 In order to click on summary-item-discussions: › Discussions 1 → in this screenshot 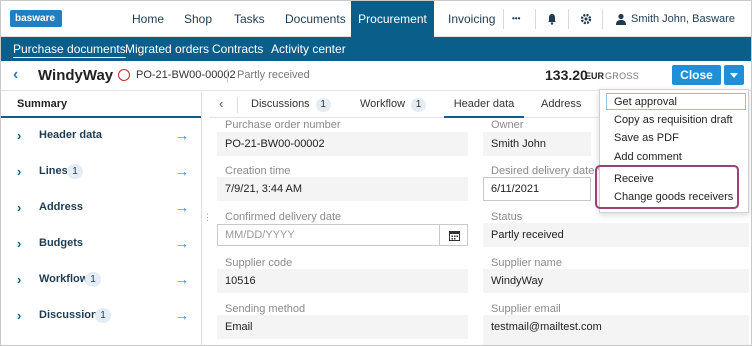, I will do `click(101, 316)`.